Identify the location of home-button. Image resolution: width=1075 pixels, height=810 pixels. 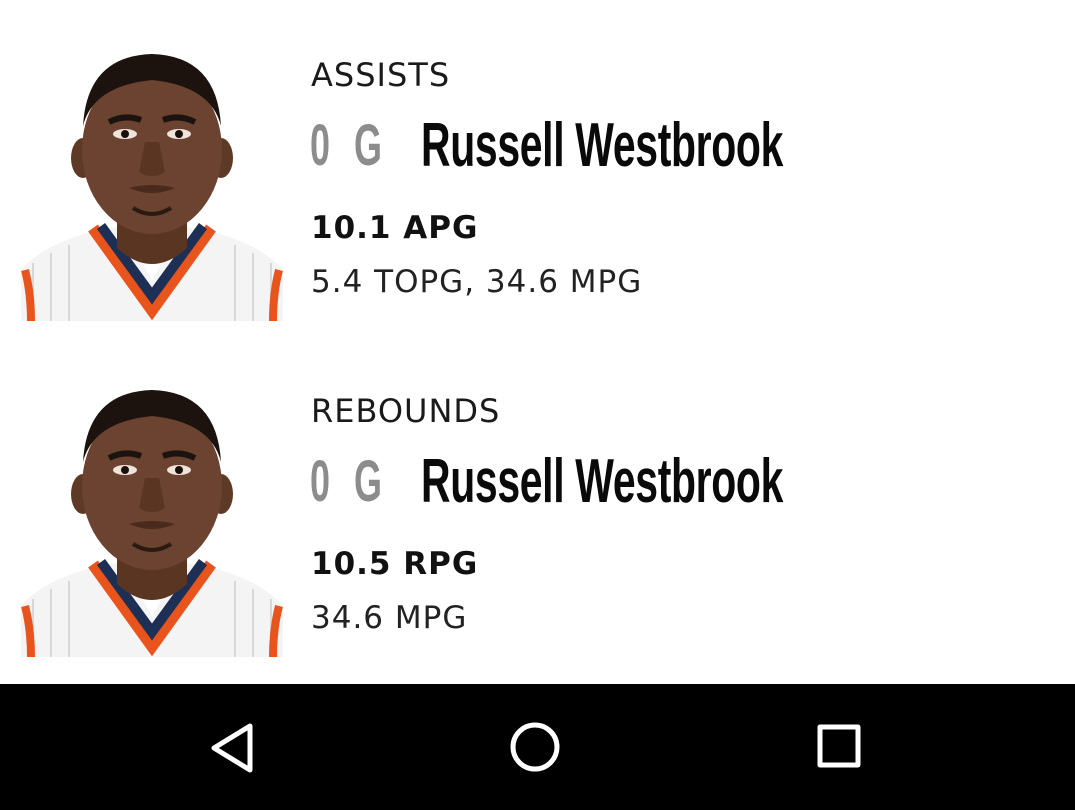
(535, 747).